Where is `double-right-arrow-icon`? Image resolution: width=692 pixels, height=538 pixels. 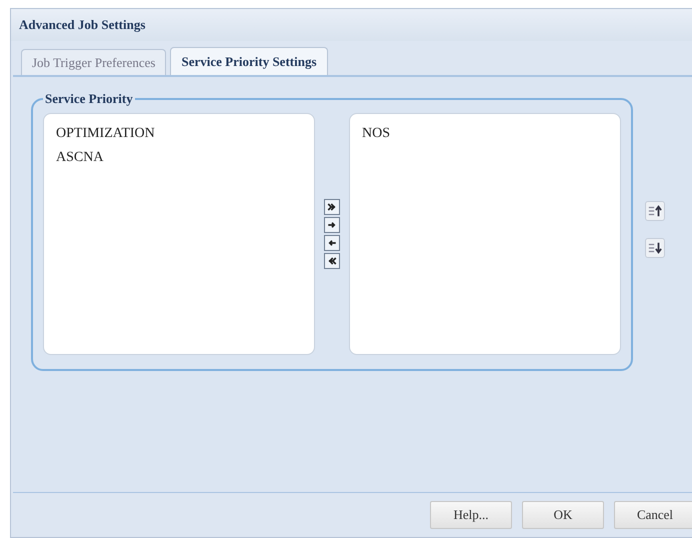 double-right-arrow-icon is located at coordinates (332, 207).